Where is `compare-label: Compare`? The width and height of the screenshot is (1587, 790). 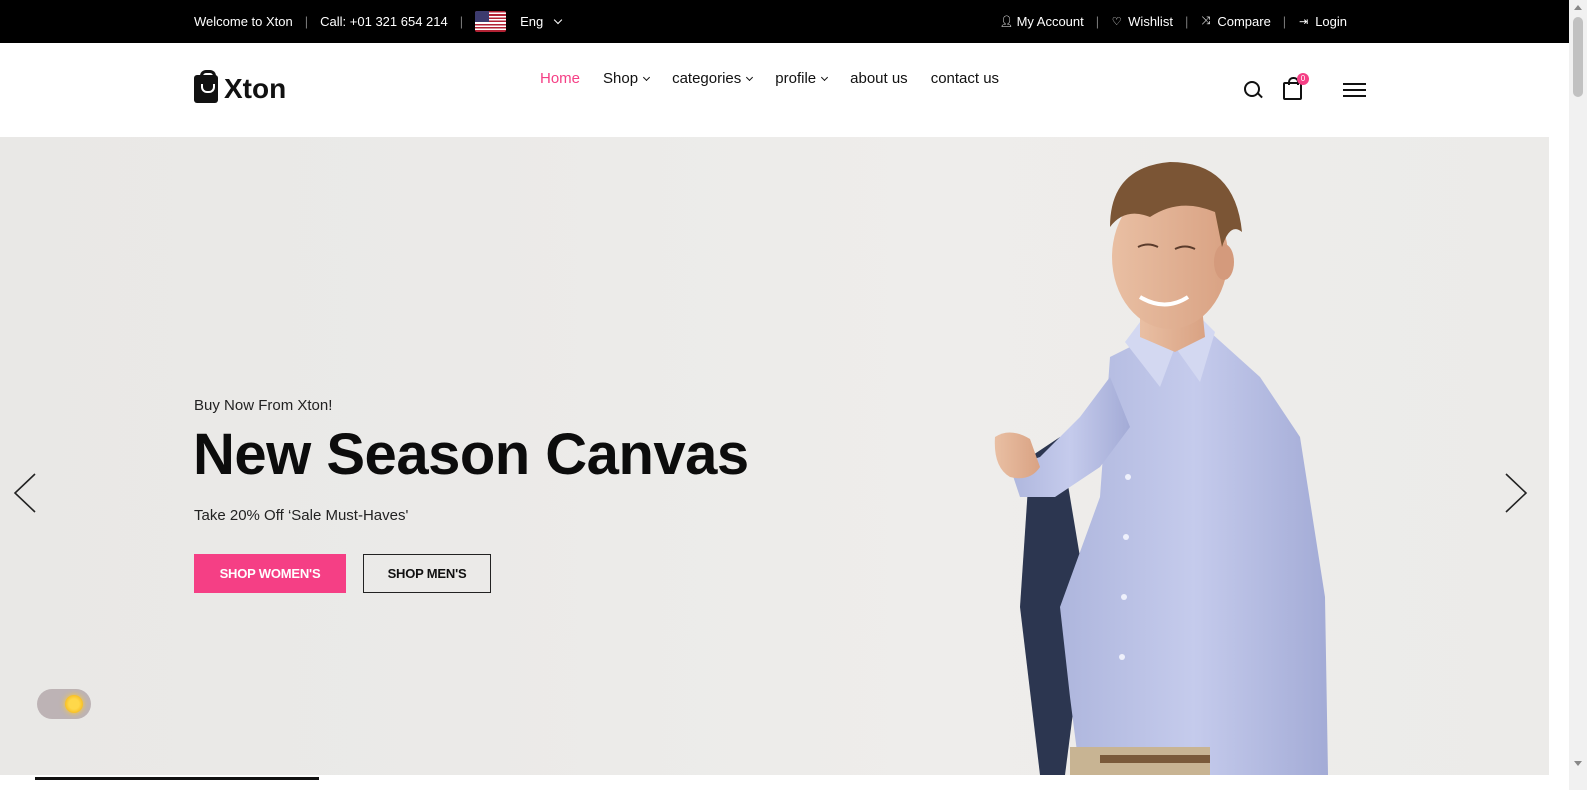 compare-label: Compare is located at coordinates (1244, 21).